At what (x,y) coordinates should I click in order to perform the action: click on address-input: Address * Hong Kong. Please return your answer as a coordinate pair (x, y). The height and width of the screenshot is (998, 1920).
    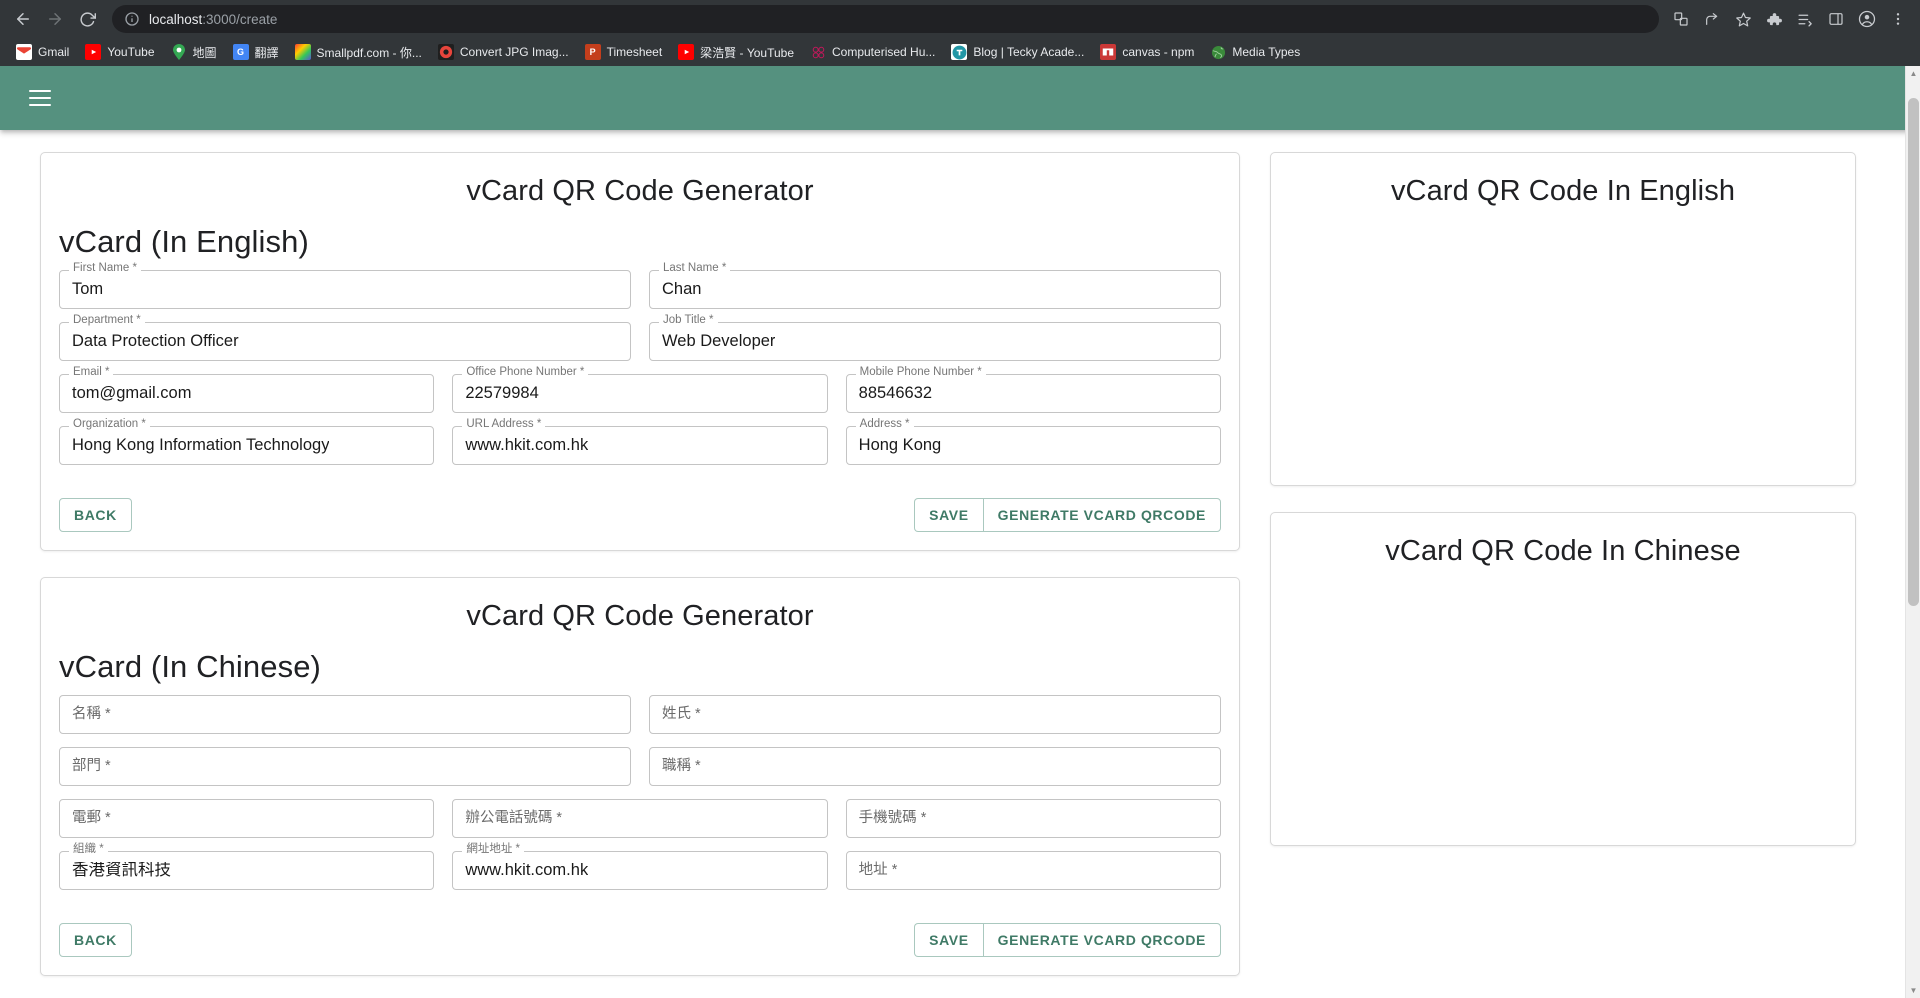
    Looking at the image, I should click on (1033, 441).